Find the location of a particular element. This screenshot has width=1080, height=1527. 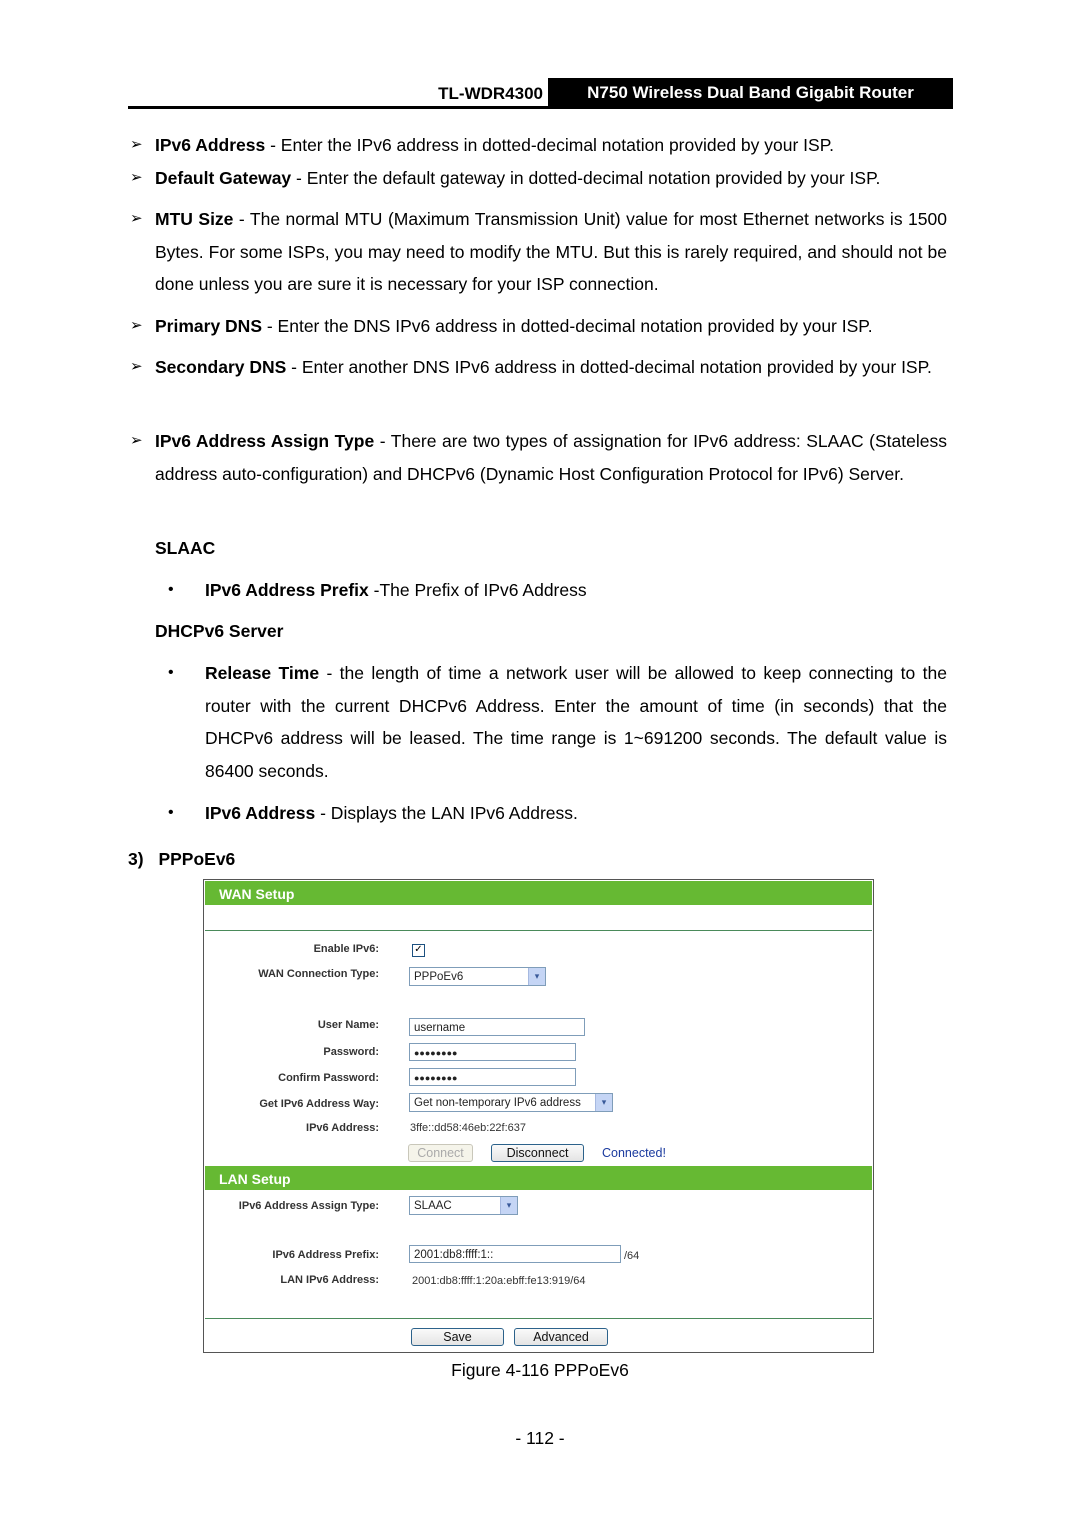

address-way-label: Get IPv6 Address Way: is located at coordinates (319, 1104).